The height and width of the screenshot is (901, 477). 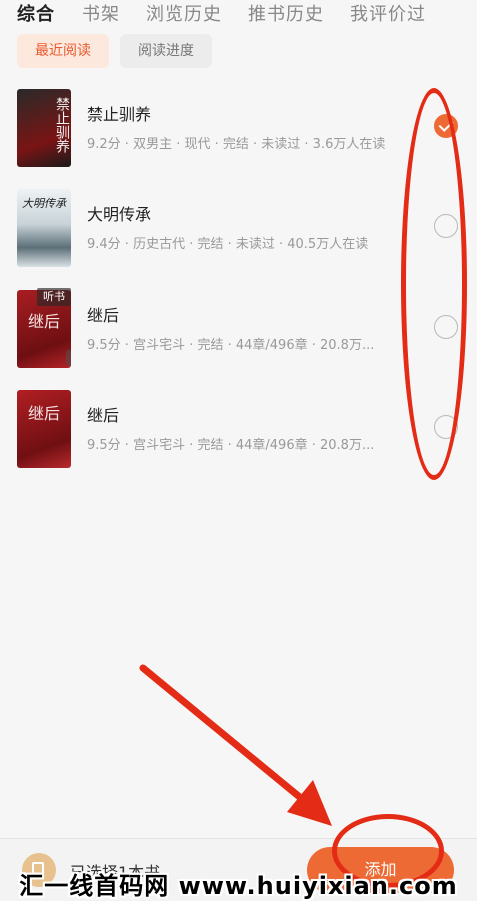 I want to click on filter-read-progress: 阅读进度, so click(x=166, y=51).